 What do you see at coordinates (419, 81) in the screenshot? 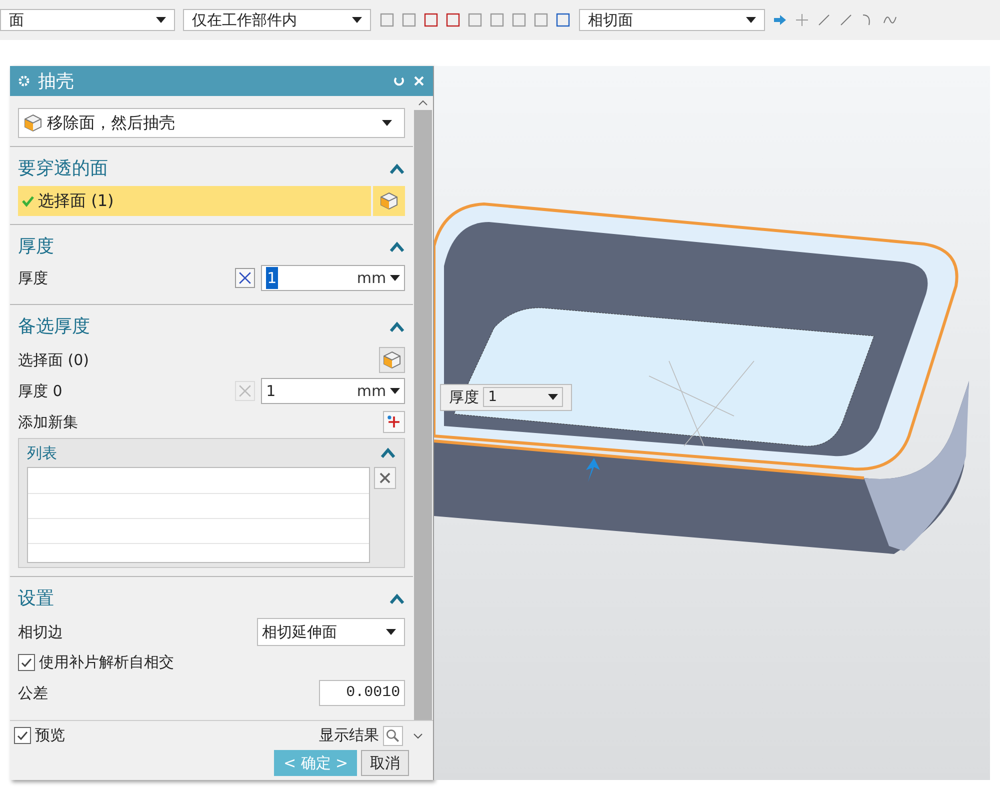
I see `close-icon` at bounding box center [419, 81].